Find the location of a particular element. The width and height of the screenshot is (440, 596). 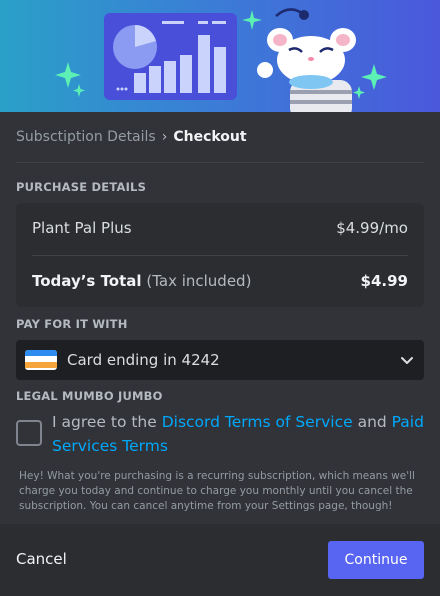

cancel-button: Cancel is located at coordinates (41, 559).